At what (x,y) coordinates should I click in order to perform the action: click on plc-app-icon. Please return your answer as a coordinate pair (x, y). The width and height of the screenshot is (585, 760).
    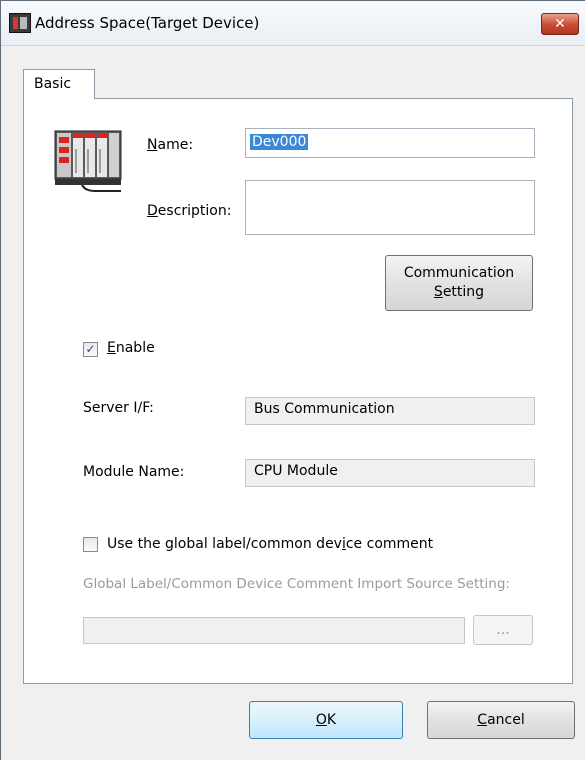
    Looking at the image, I should click on (20, 23).